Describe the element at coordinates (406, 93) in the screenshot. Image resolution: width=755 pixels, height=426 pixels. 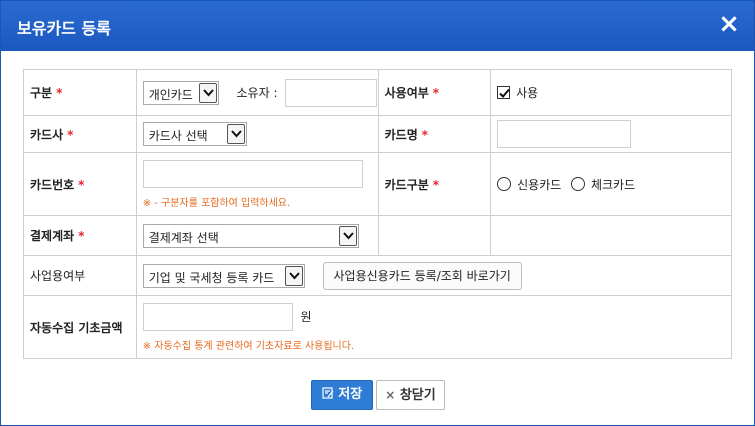
I see `usage-label: 사용여부` at that location.